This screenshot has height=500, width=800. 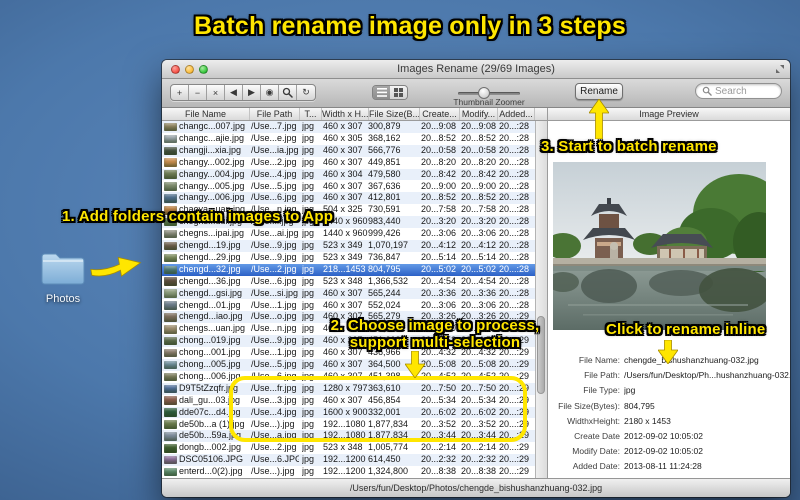 What do you see at coordinates (439, 447) in the screenshot?
I see `cell-created: 20...2:14` at bounding box center [439, 447].